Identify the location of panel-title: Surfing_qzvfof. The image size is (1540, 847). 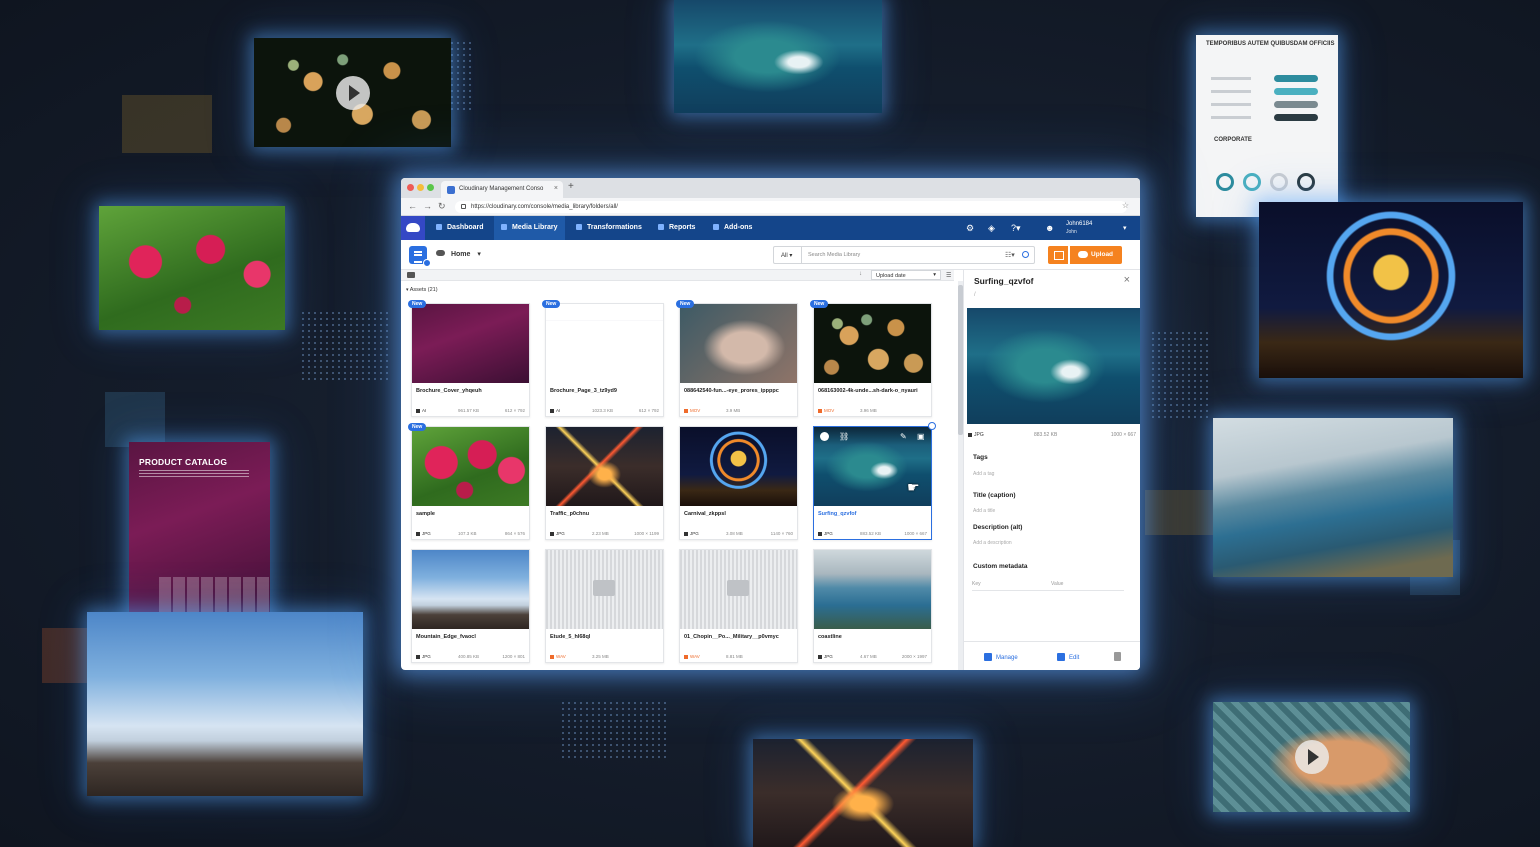
(1004, 281).